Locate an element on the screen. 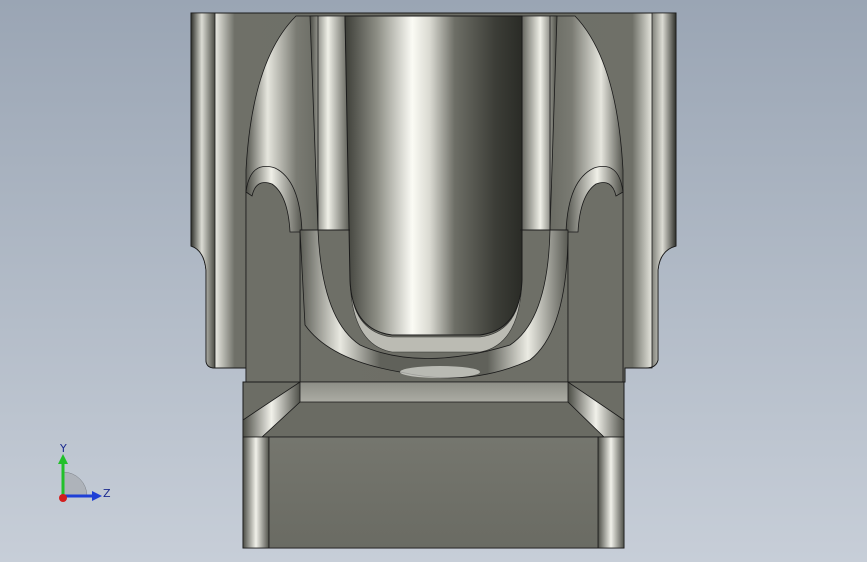 Image resolution: width=867 pixels, height=562 pixels. bottom-frame-inner-face is located at coordinates (433, 492).